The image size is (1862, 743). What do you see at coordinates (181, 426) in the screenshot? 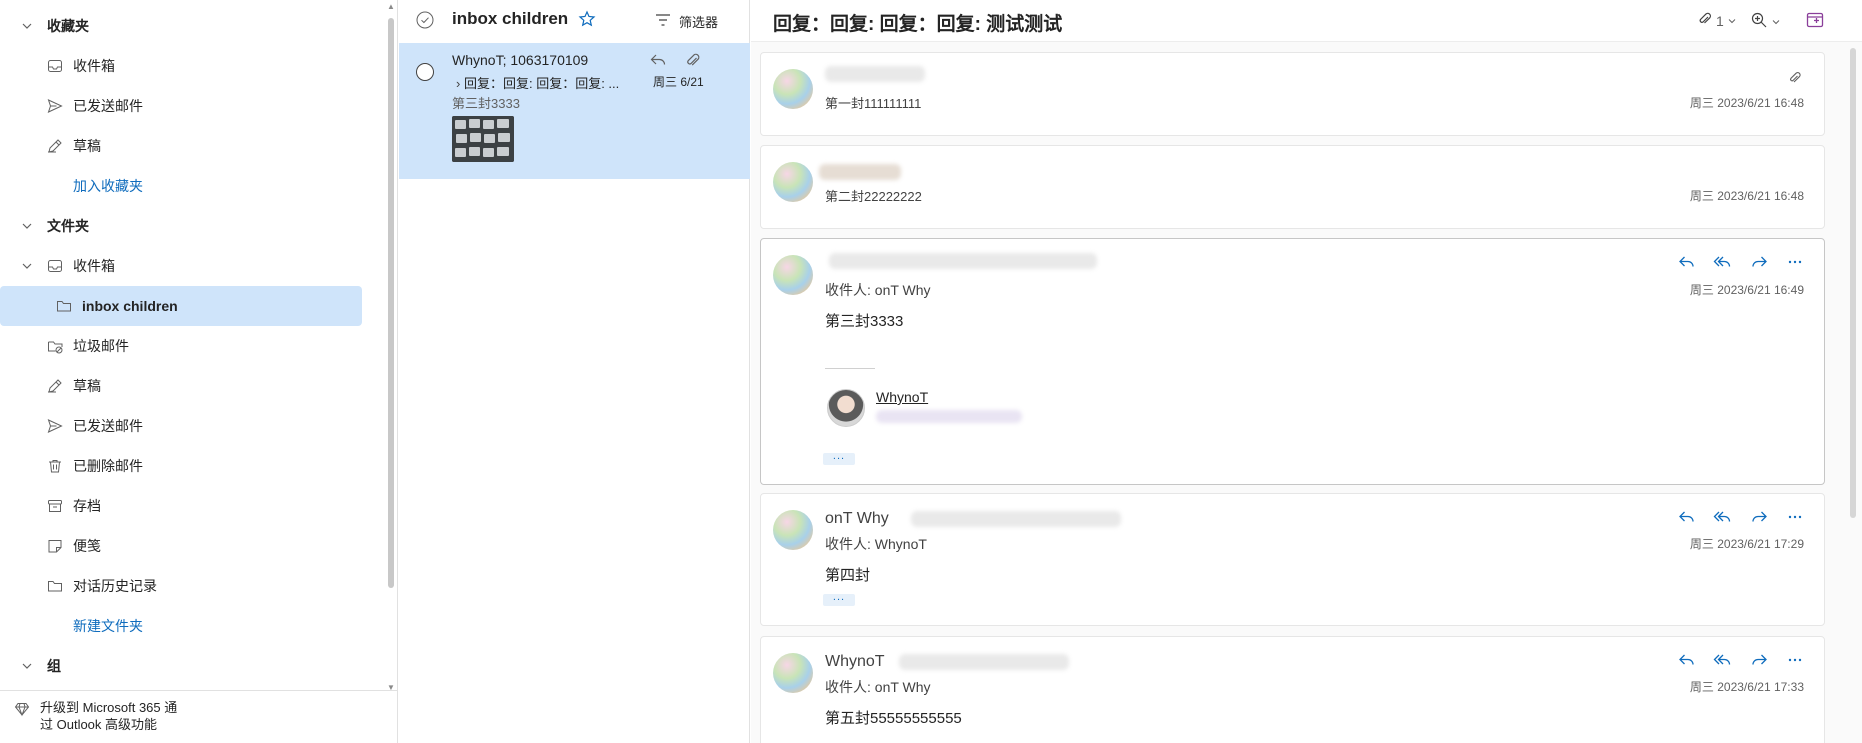
I see `folder-item-sent: 已发送邮件` at bounding box center [181, 426].